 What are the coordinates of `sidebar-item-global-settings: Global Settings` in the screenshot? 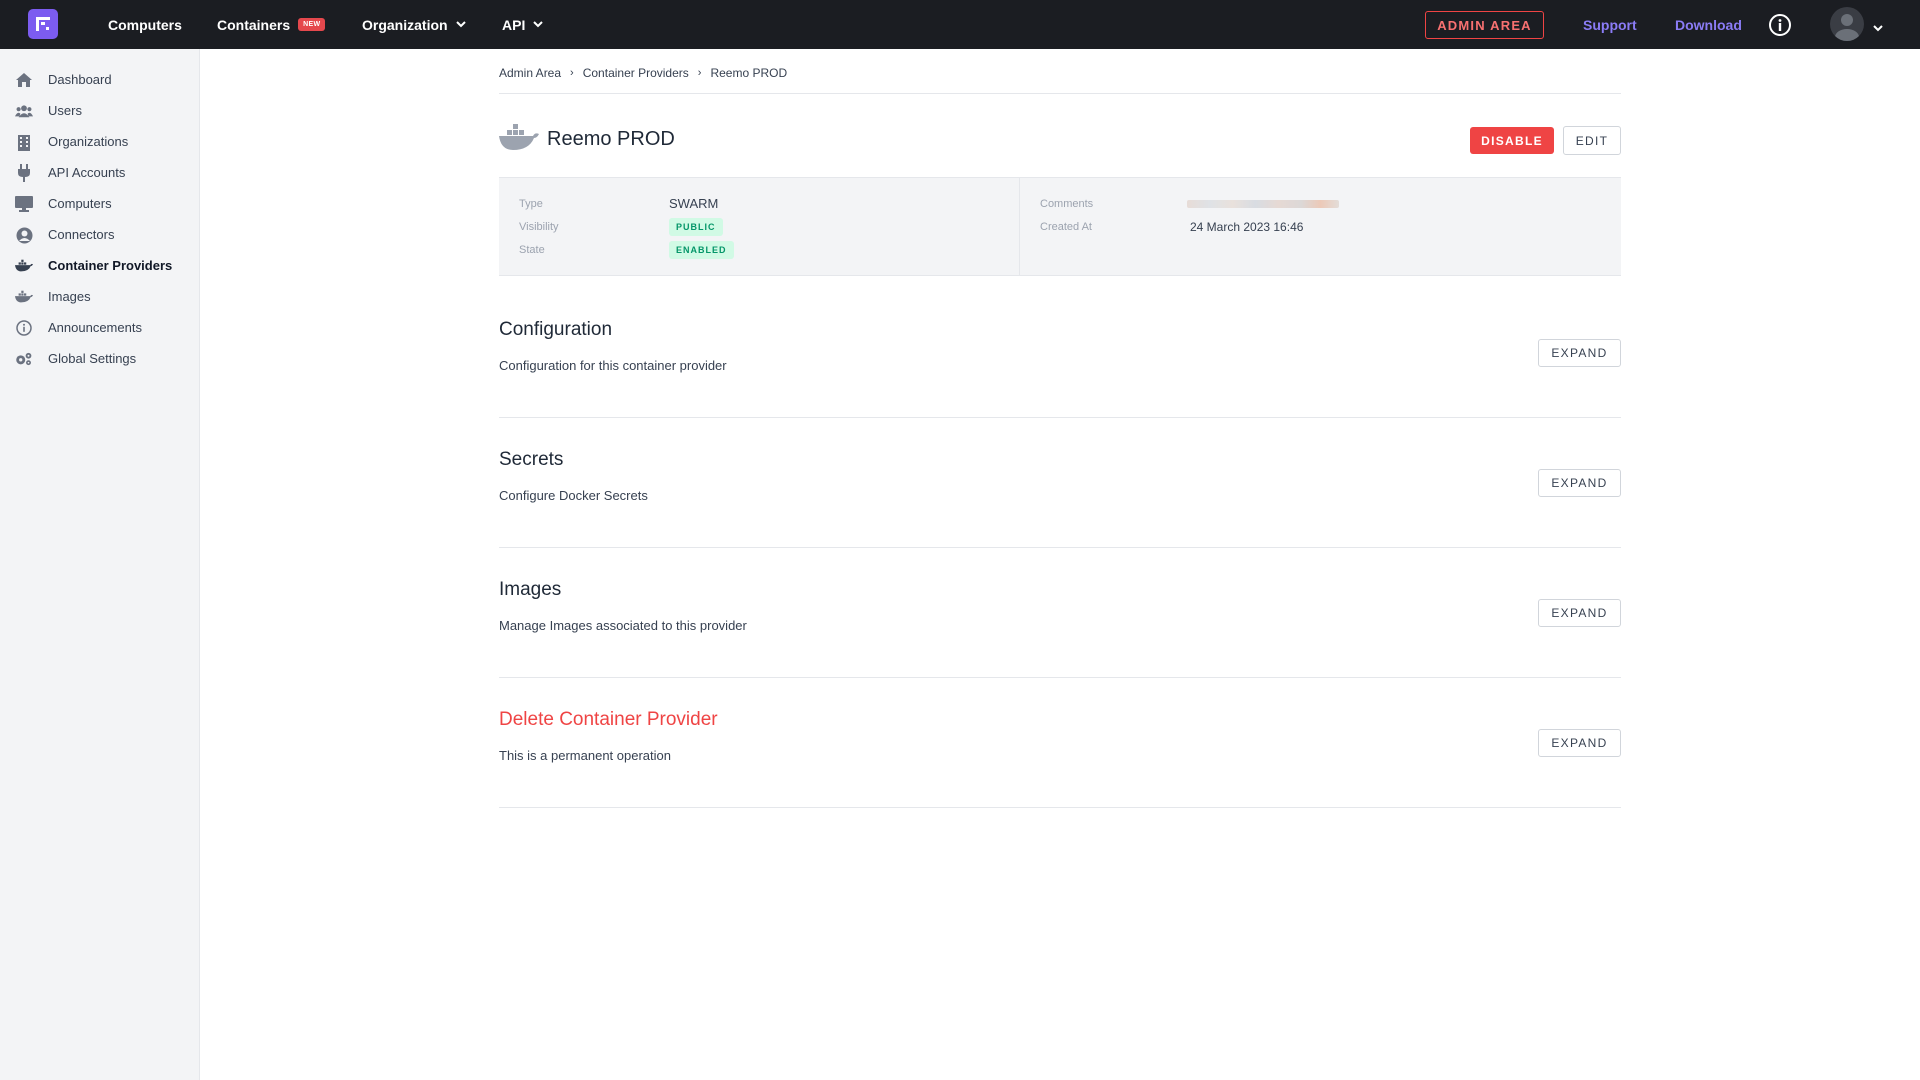 It's located at (99, 358).